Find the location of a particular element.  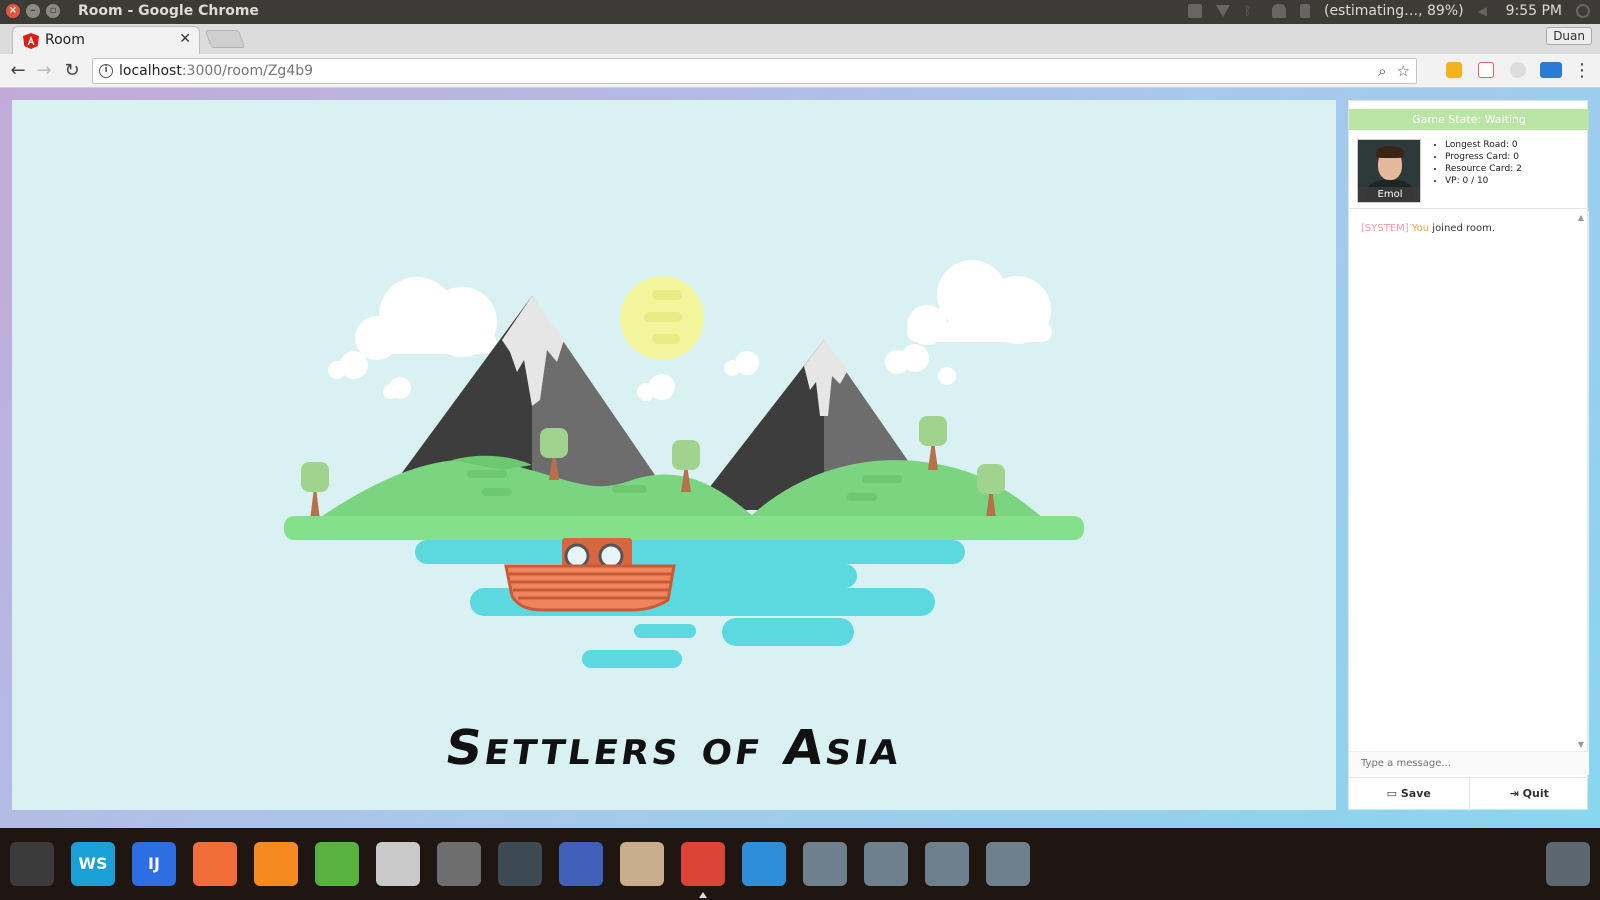

stat-progress-card: Progress Card: 0 is located at coordinates (1483, 157).